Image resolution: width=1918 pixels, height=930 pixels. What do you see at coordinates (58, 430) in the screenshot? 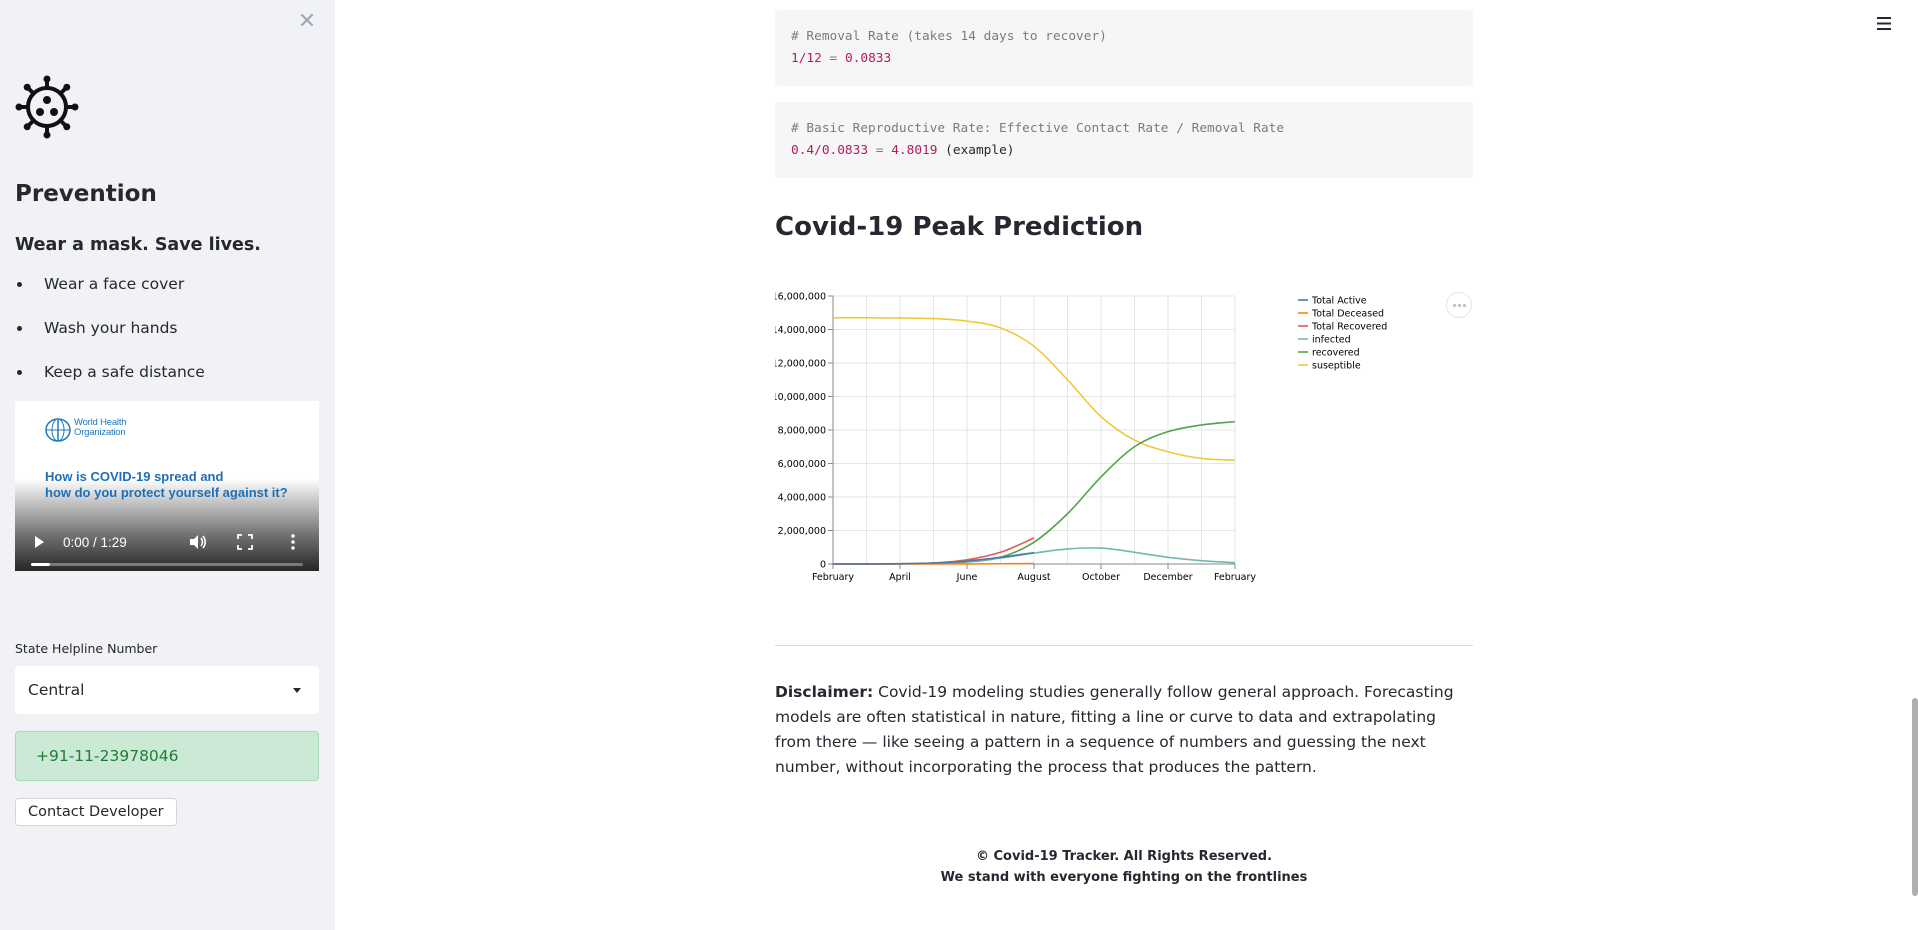
I see `who-logo-icon` at bounding box center [58, 430].